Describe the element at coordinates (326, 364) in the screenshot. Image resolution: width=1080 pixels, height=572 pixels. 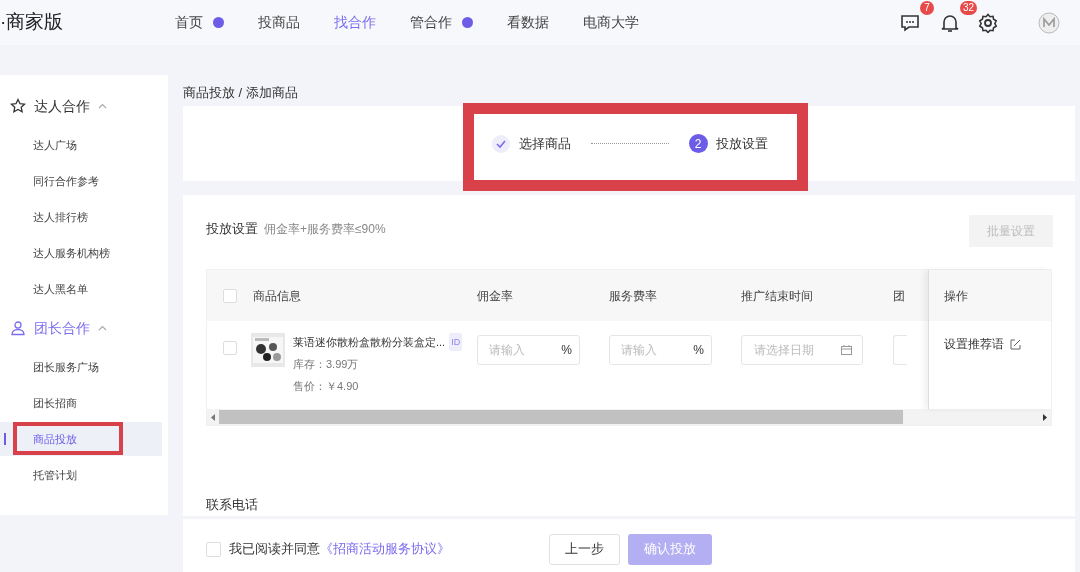
I see `stock-text: 库存：3.99万` at that location.